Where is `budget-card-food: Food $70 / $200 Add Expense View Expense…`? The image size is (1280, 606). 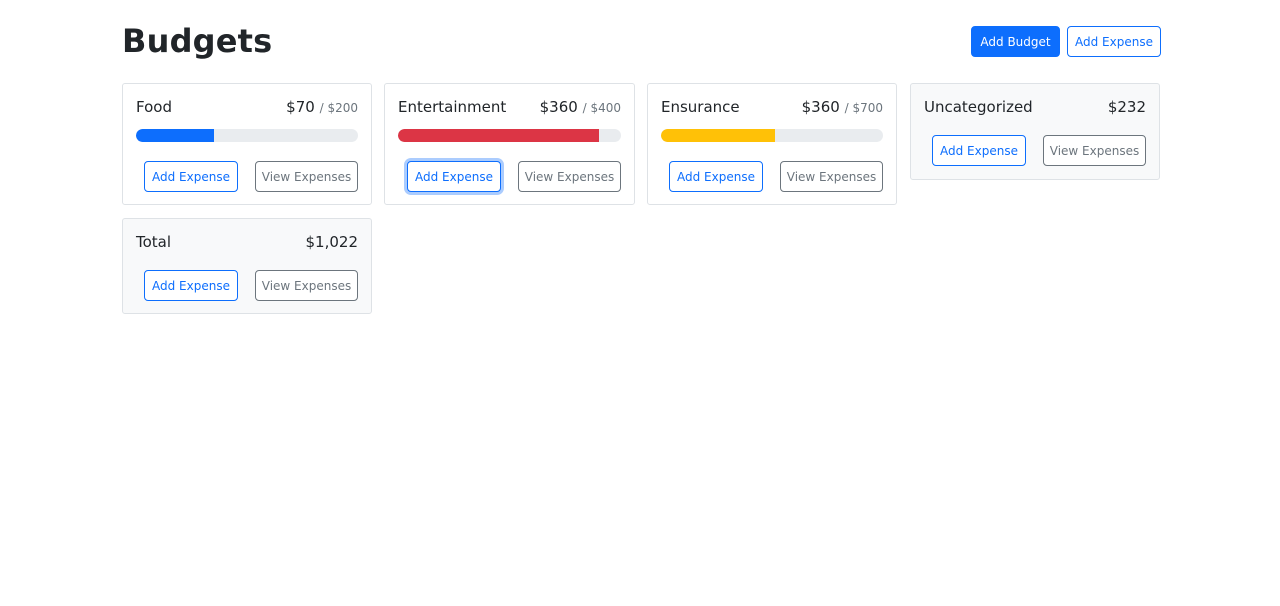
budget-card-food: Food $70 / $200 Add Expense View Expense… is located at coordinates (247, 144).